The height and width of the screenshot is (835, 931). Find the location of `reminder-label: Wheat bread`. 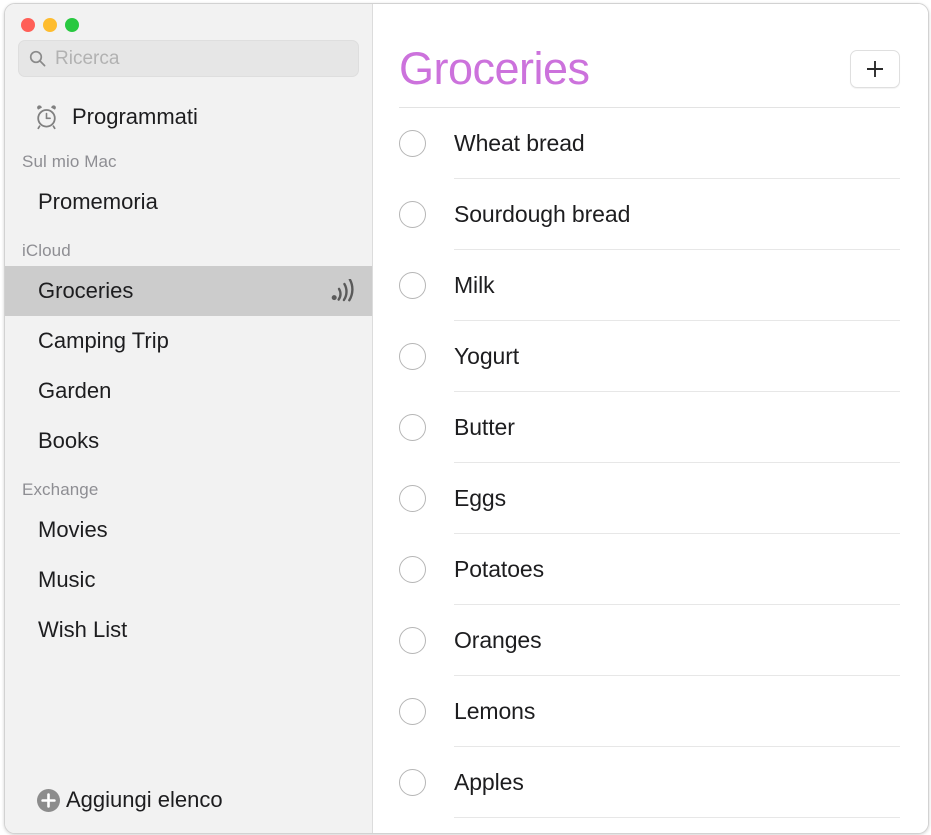

reminder-label: Wheat bread is located at coordinates (519, 143).